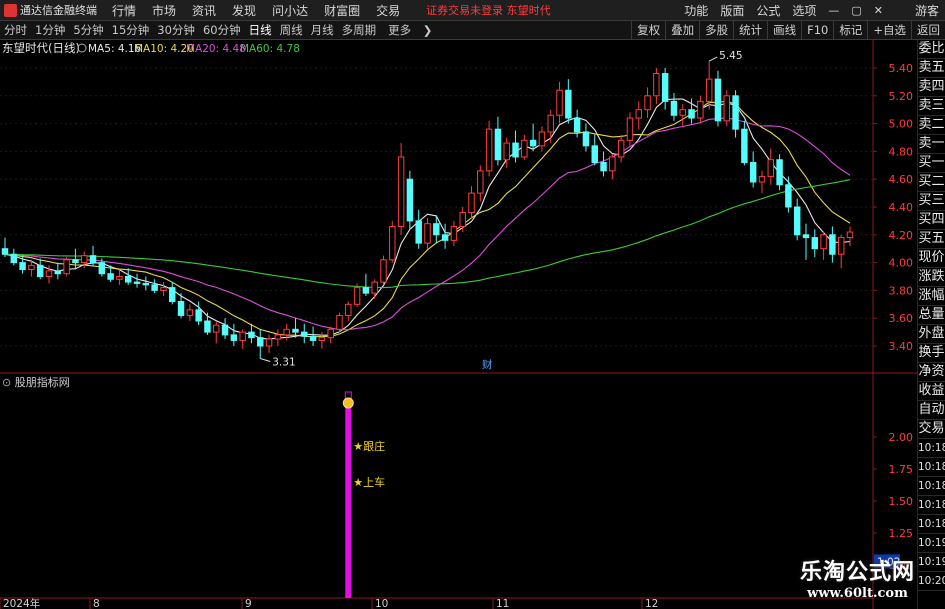  I want to click on quote-label: 交易, so click(931, 429).